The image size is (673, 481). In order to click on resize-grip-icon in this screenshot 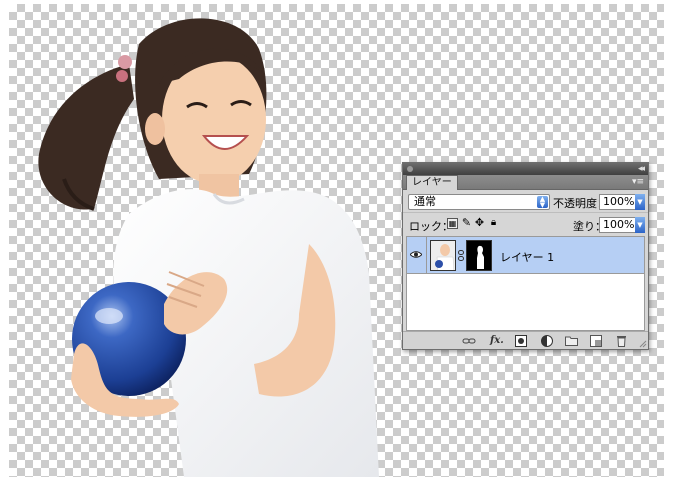, I will do `click(643, 344)`.